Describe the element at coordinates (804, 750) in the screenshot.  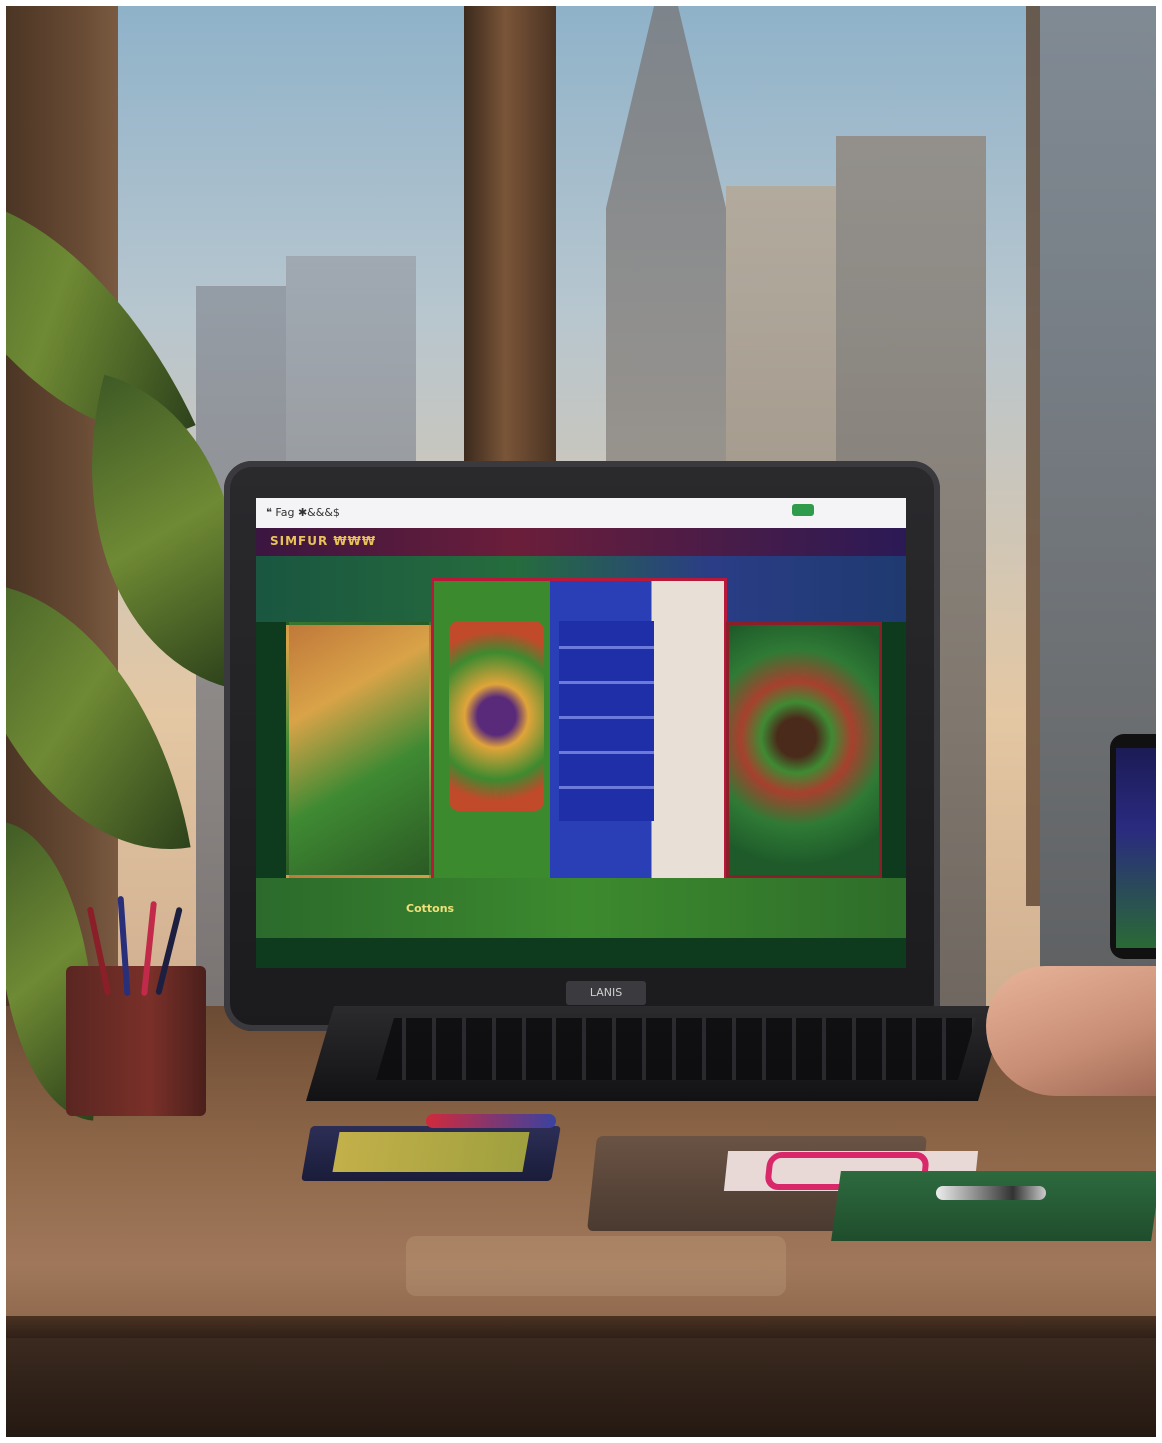
I see `game-panel-right` at that location.